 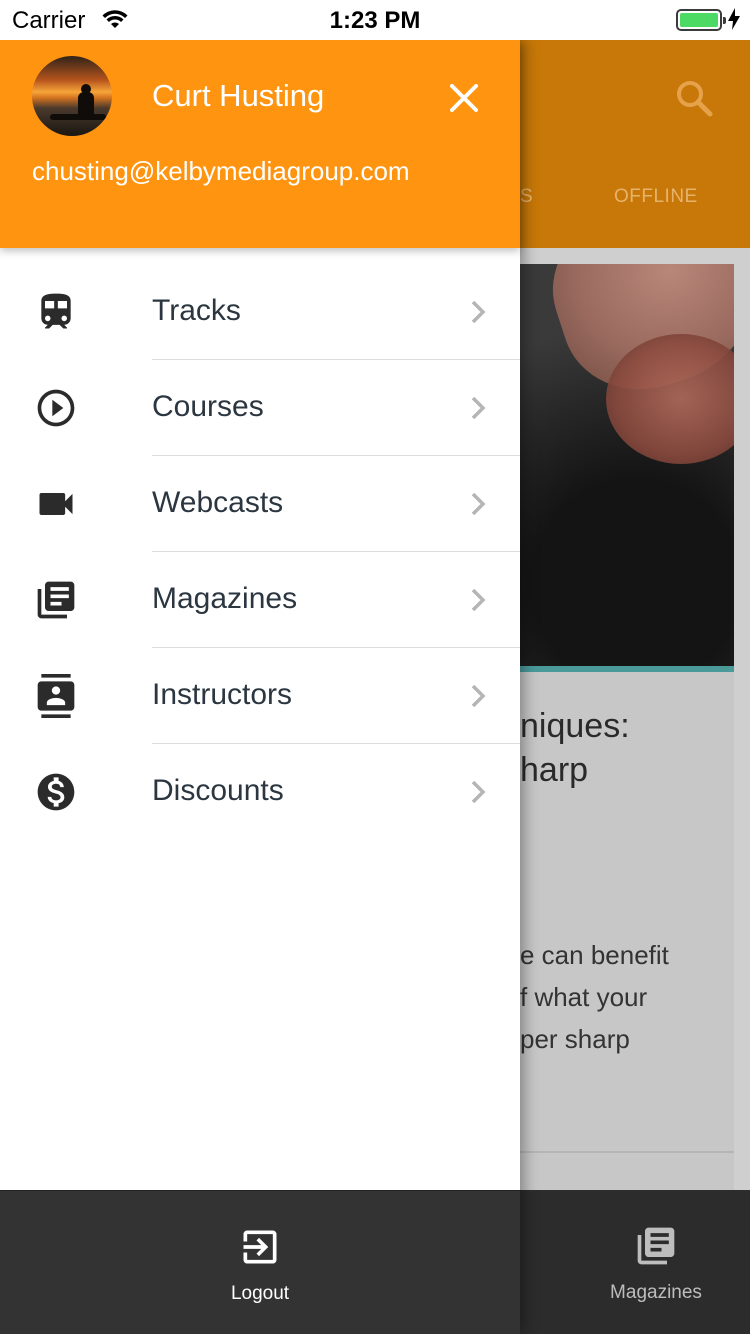 What do you see at coordinates (218, 790) in the screenshot?
I see `menu-item-label: Discounts` at bounding box center [218, 790].